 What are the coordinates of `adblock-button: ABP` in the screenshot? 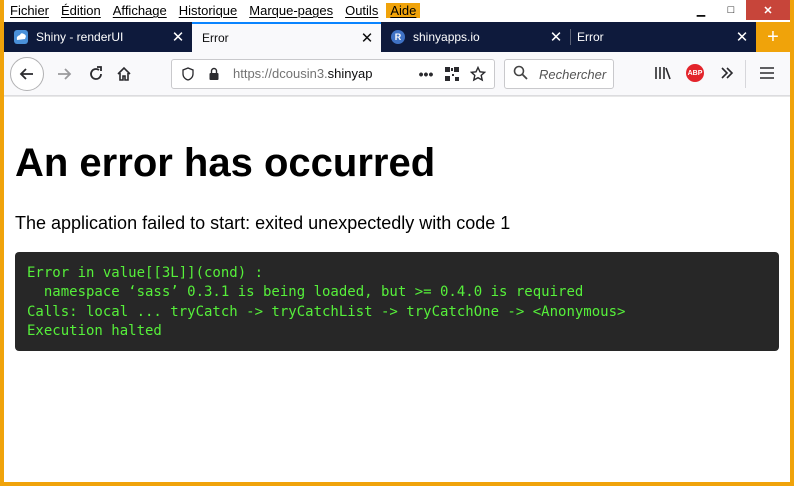 It's located at (695, 73).